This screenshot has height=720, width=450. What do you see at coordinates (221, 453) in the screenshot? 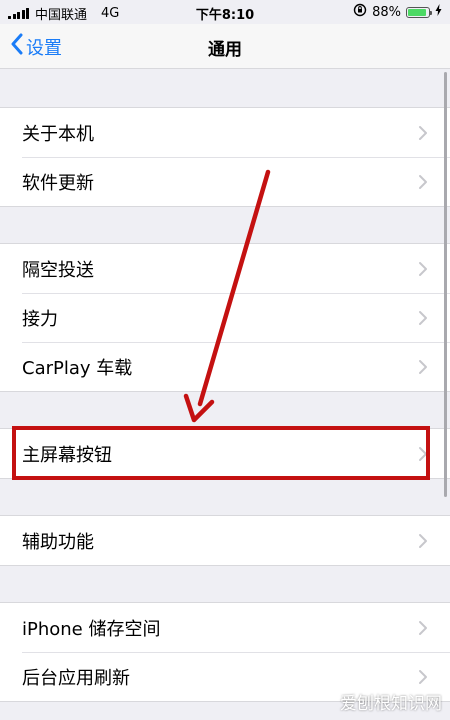
I see `highlight-box` at bounding box center [221, 453].